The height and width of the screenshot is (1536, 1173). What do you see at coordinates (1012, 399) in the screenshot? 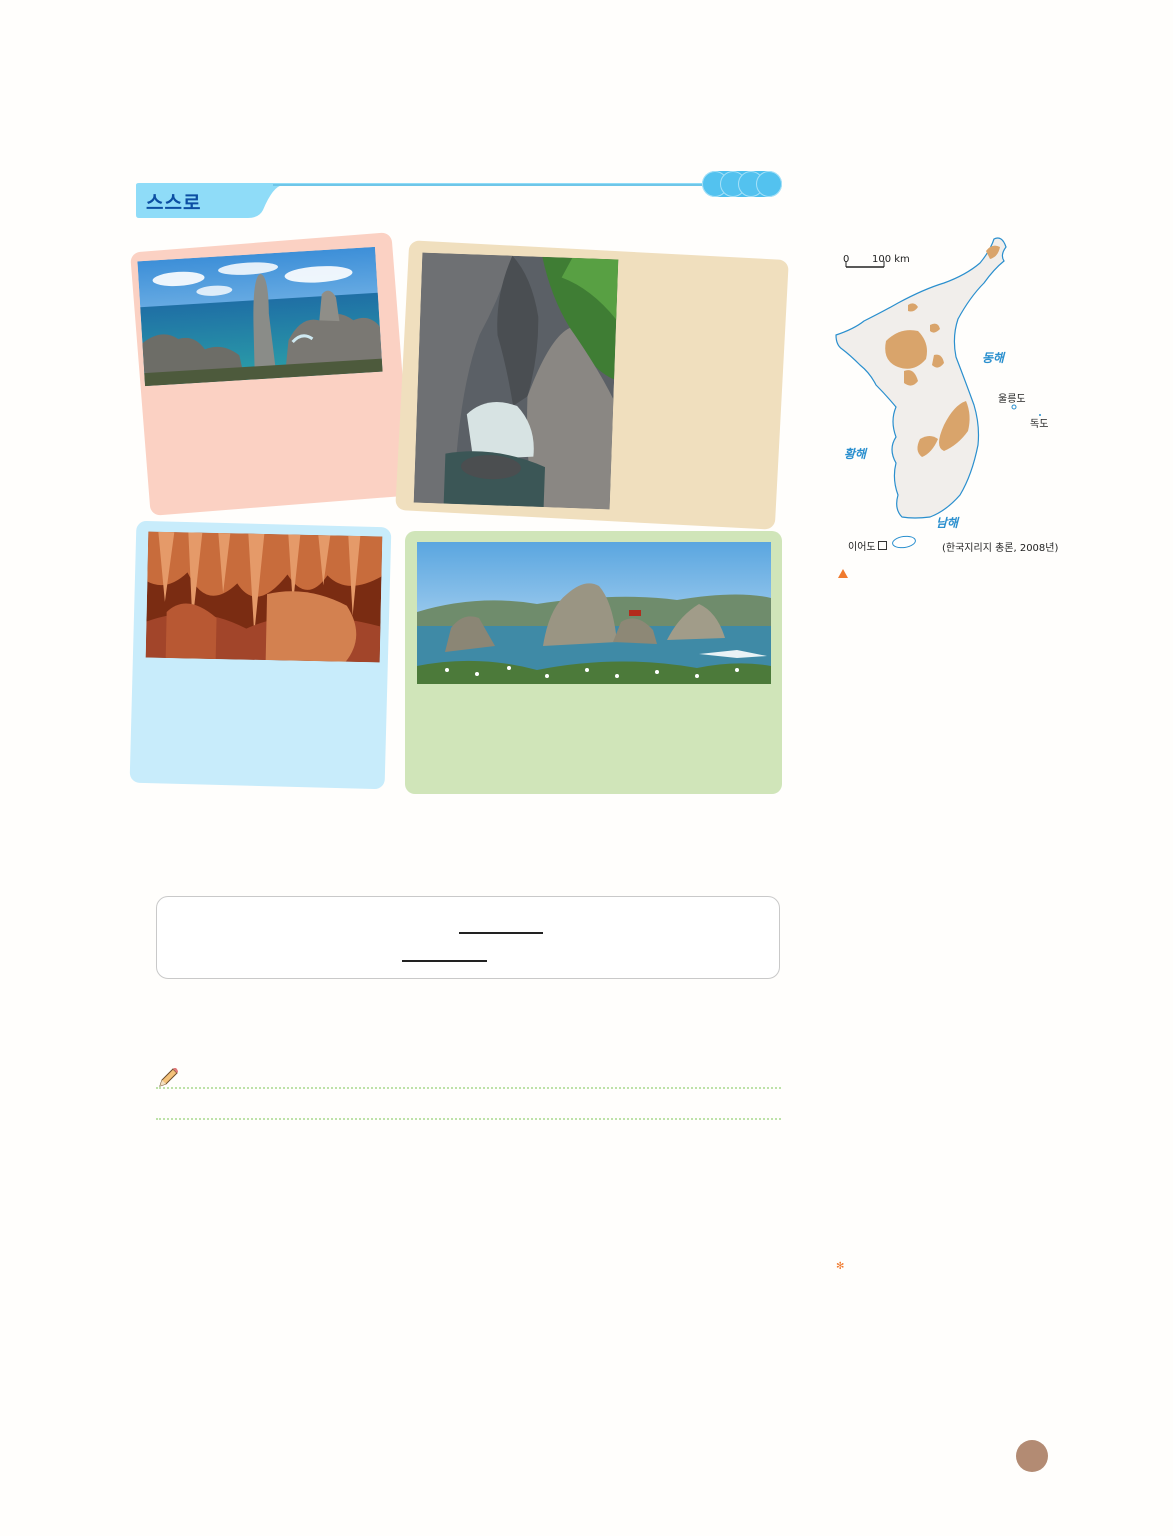
I see `map-label-ulleungdo: 울릉도` at bounding box center [1012, 399].